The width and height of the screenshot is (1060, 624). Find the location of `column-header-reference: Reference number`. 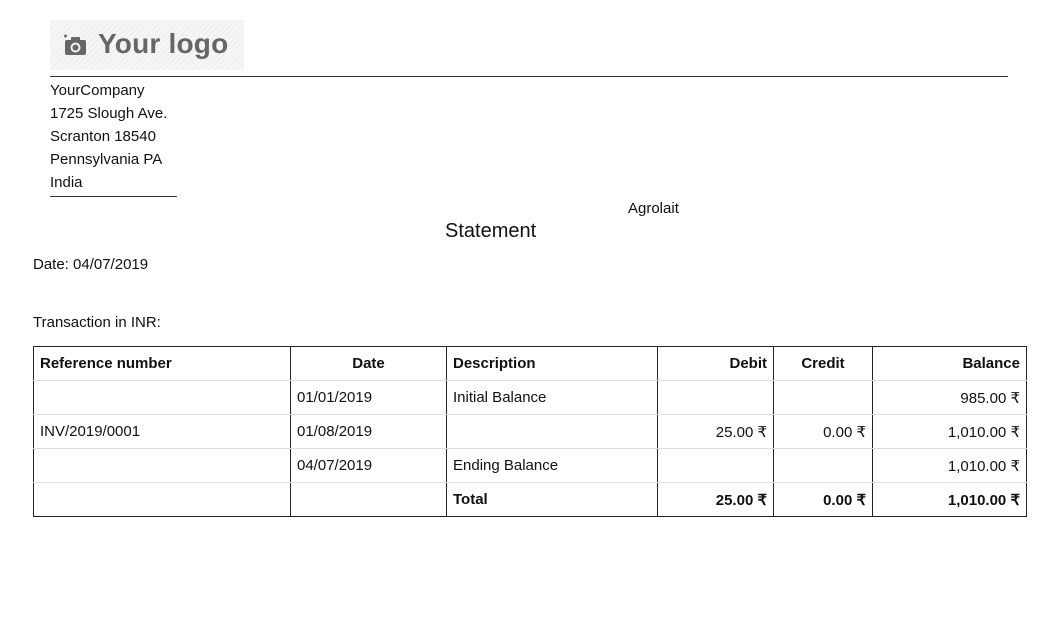

column-header-reference: Reference number is located at coordinates (162, 363).